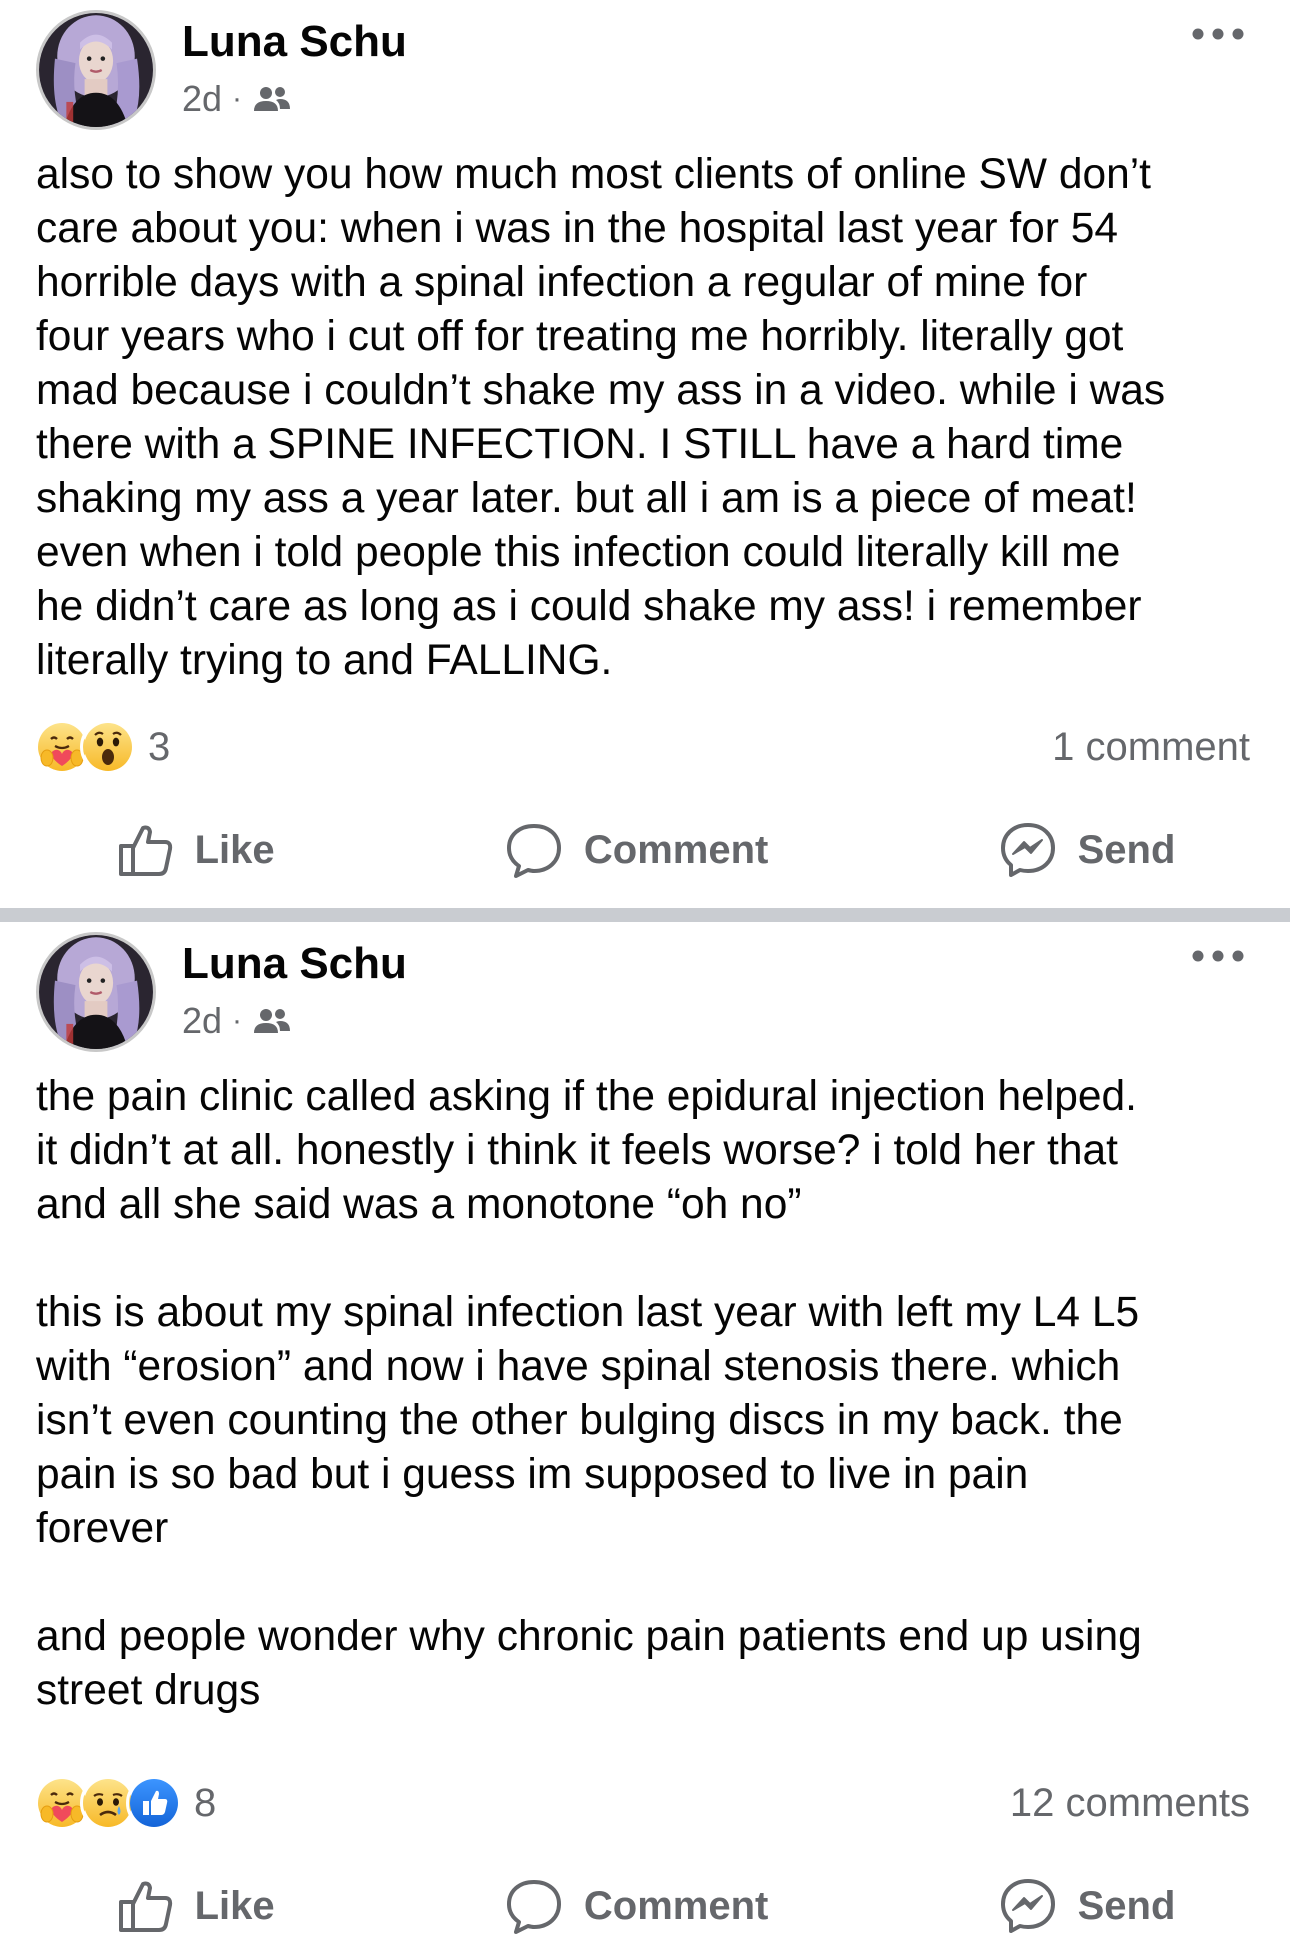 This screenshot has width=1290, height=1946. I want to click on reactions-summary: 3, so click(102, 747).